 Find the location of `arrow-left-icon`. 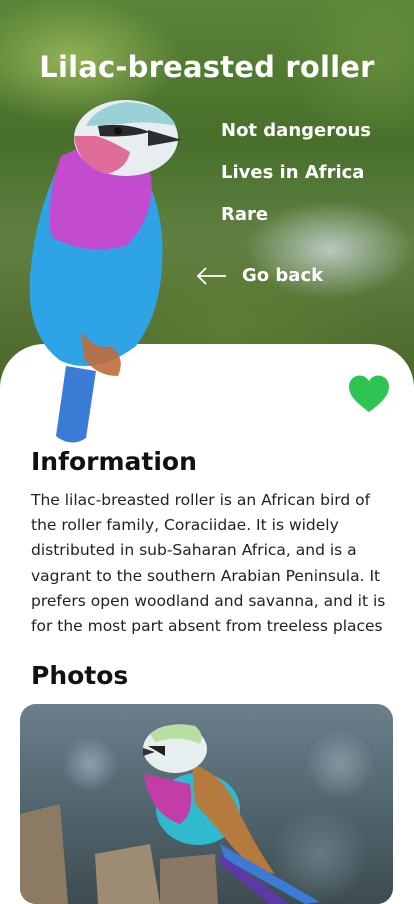

arrow-left-icon is located at coordinates (211, 275).